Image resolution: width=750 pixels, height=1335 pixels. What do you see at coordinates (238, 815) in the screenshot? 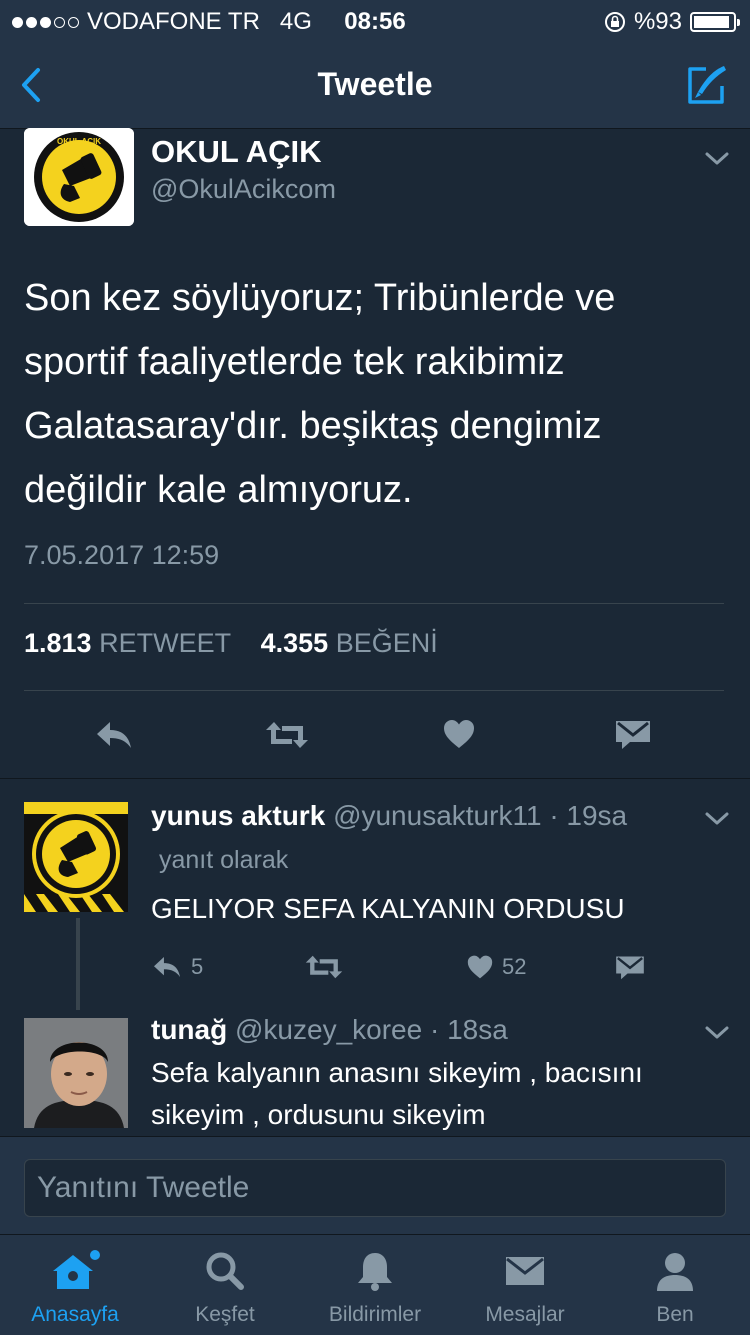
I see `reply-author-name: yunus akturk` at bounding box center [238, 815].